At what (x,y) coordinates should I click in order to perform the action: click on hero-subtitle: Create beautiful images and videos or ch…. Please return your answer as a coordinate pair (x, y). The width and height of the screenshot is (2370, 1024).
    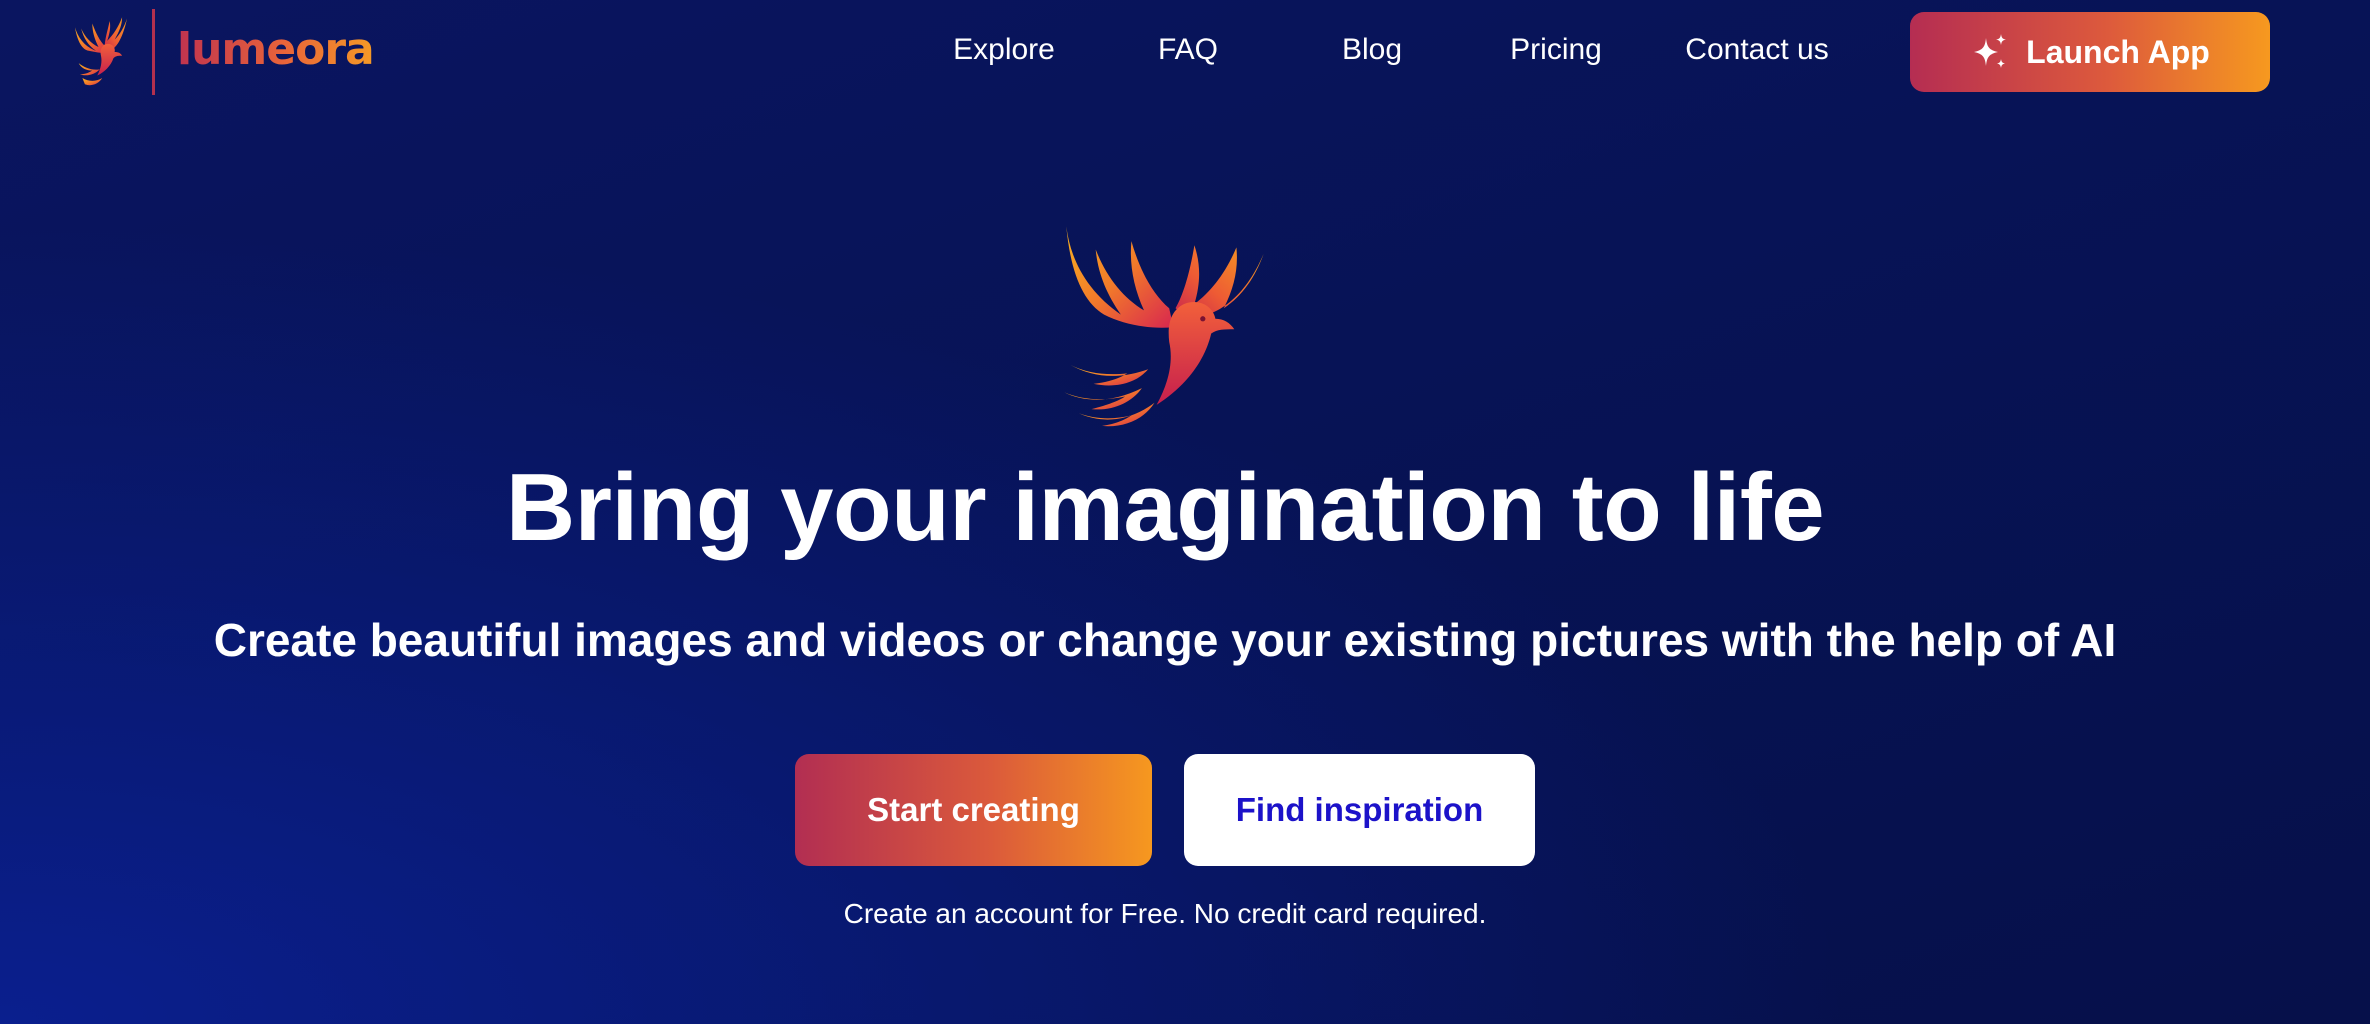
    Looking at the image, I should click on (1165, 640).